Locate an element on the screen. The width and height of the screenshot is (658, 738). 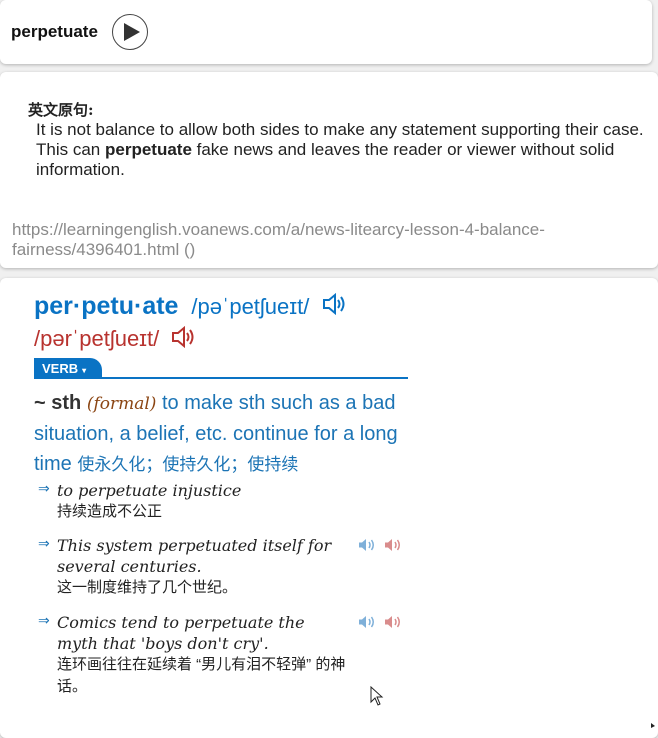
register-label: (formal) is located at coordinates (121, 404).